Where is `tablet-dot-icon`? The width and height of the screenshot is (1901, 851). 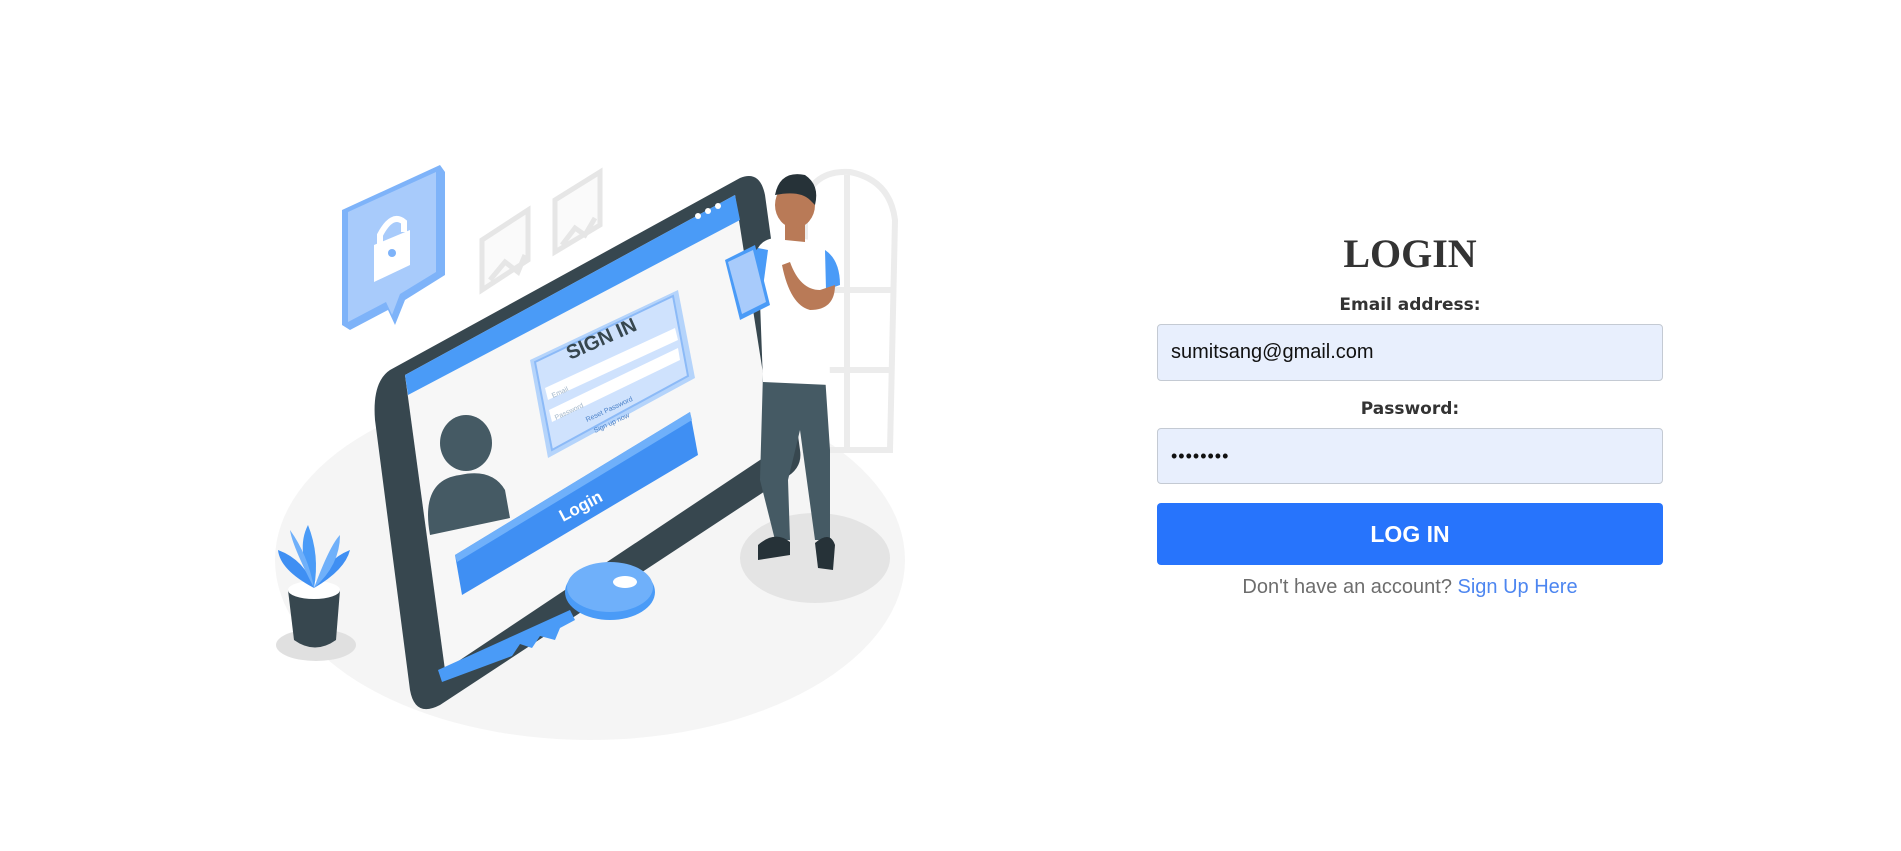
tablet-dot-icon is located at coordinates (698, 216).